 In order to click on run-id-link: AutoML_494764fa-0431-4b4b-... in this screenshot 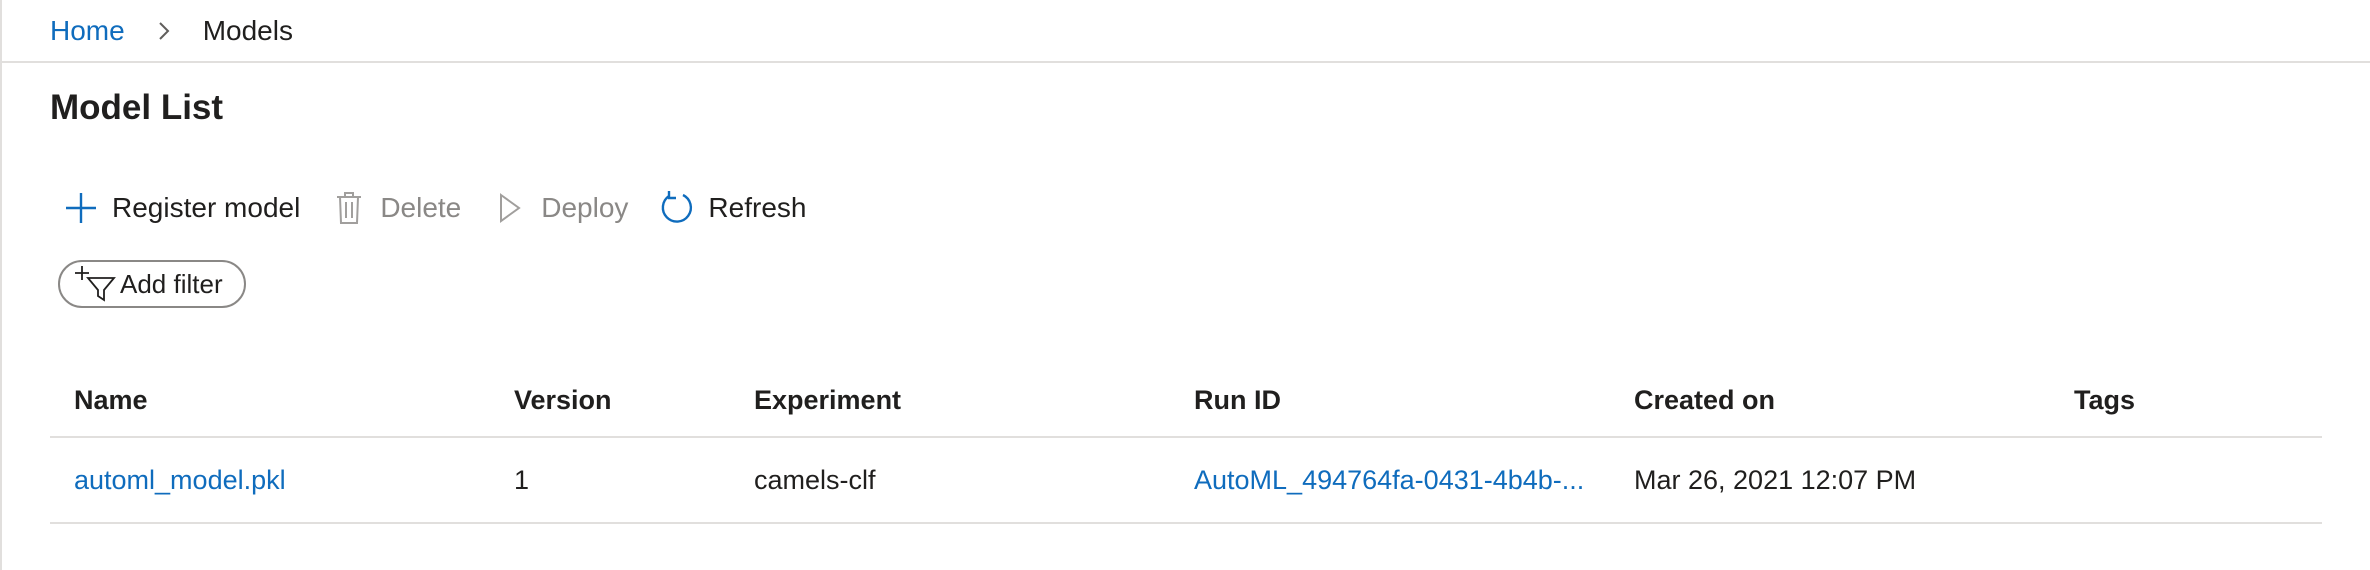, I will do `click(1394, 480)`.